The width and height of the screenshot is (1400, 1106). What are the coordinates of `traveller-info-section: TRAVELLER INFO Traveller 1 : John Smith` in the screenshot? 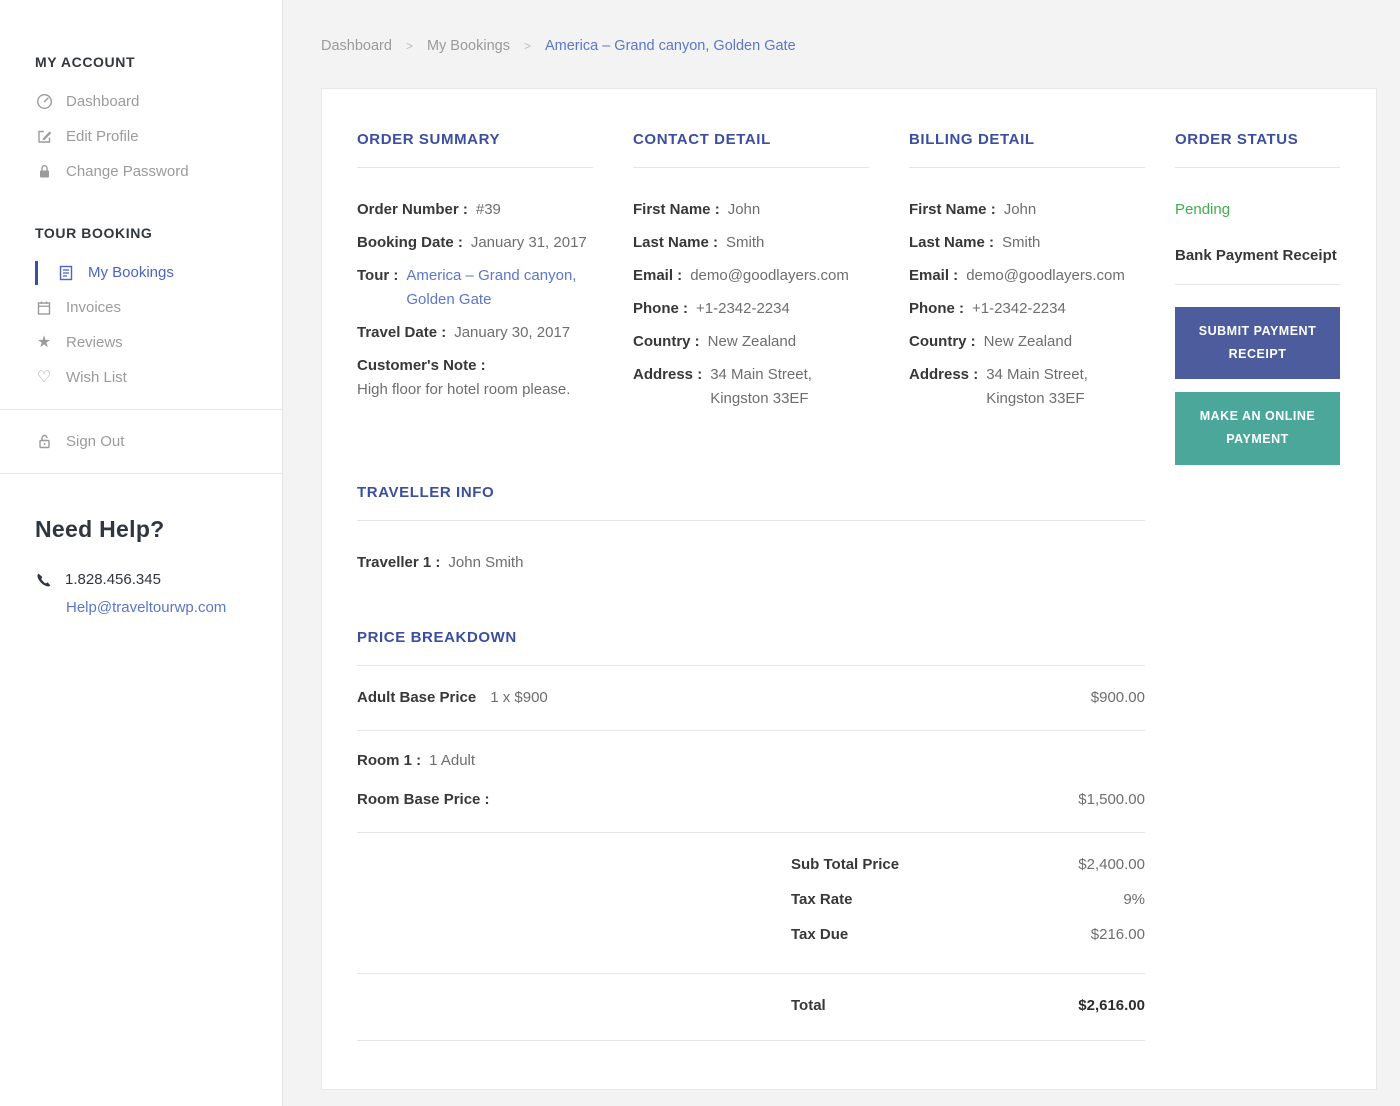 It's located at (751, 529).